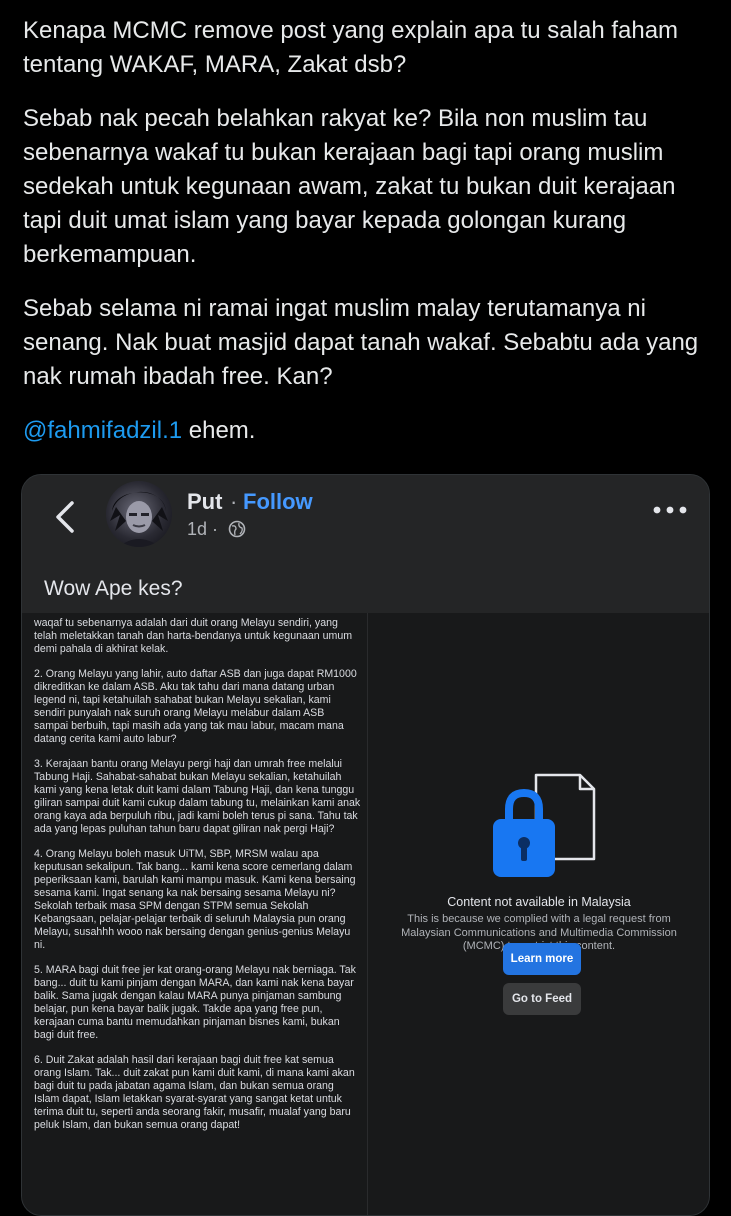 The width and height of the screenshot is (731, 1216). Describe the element at coordinates (365, 537) in the screenshot. I see `fb-post-header: Put · Follow 1d · Wow Ape kes?` at that location.